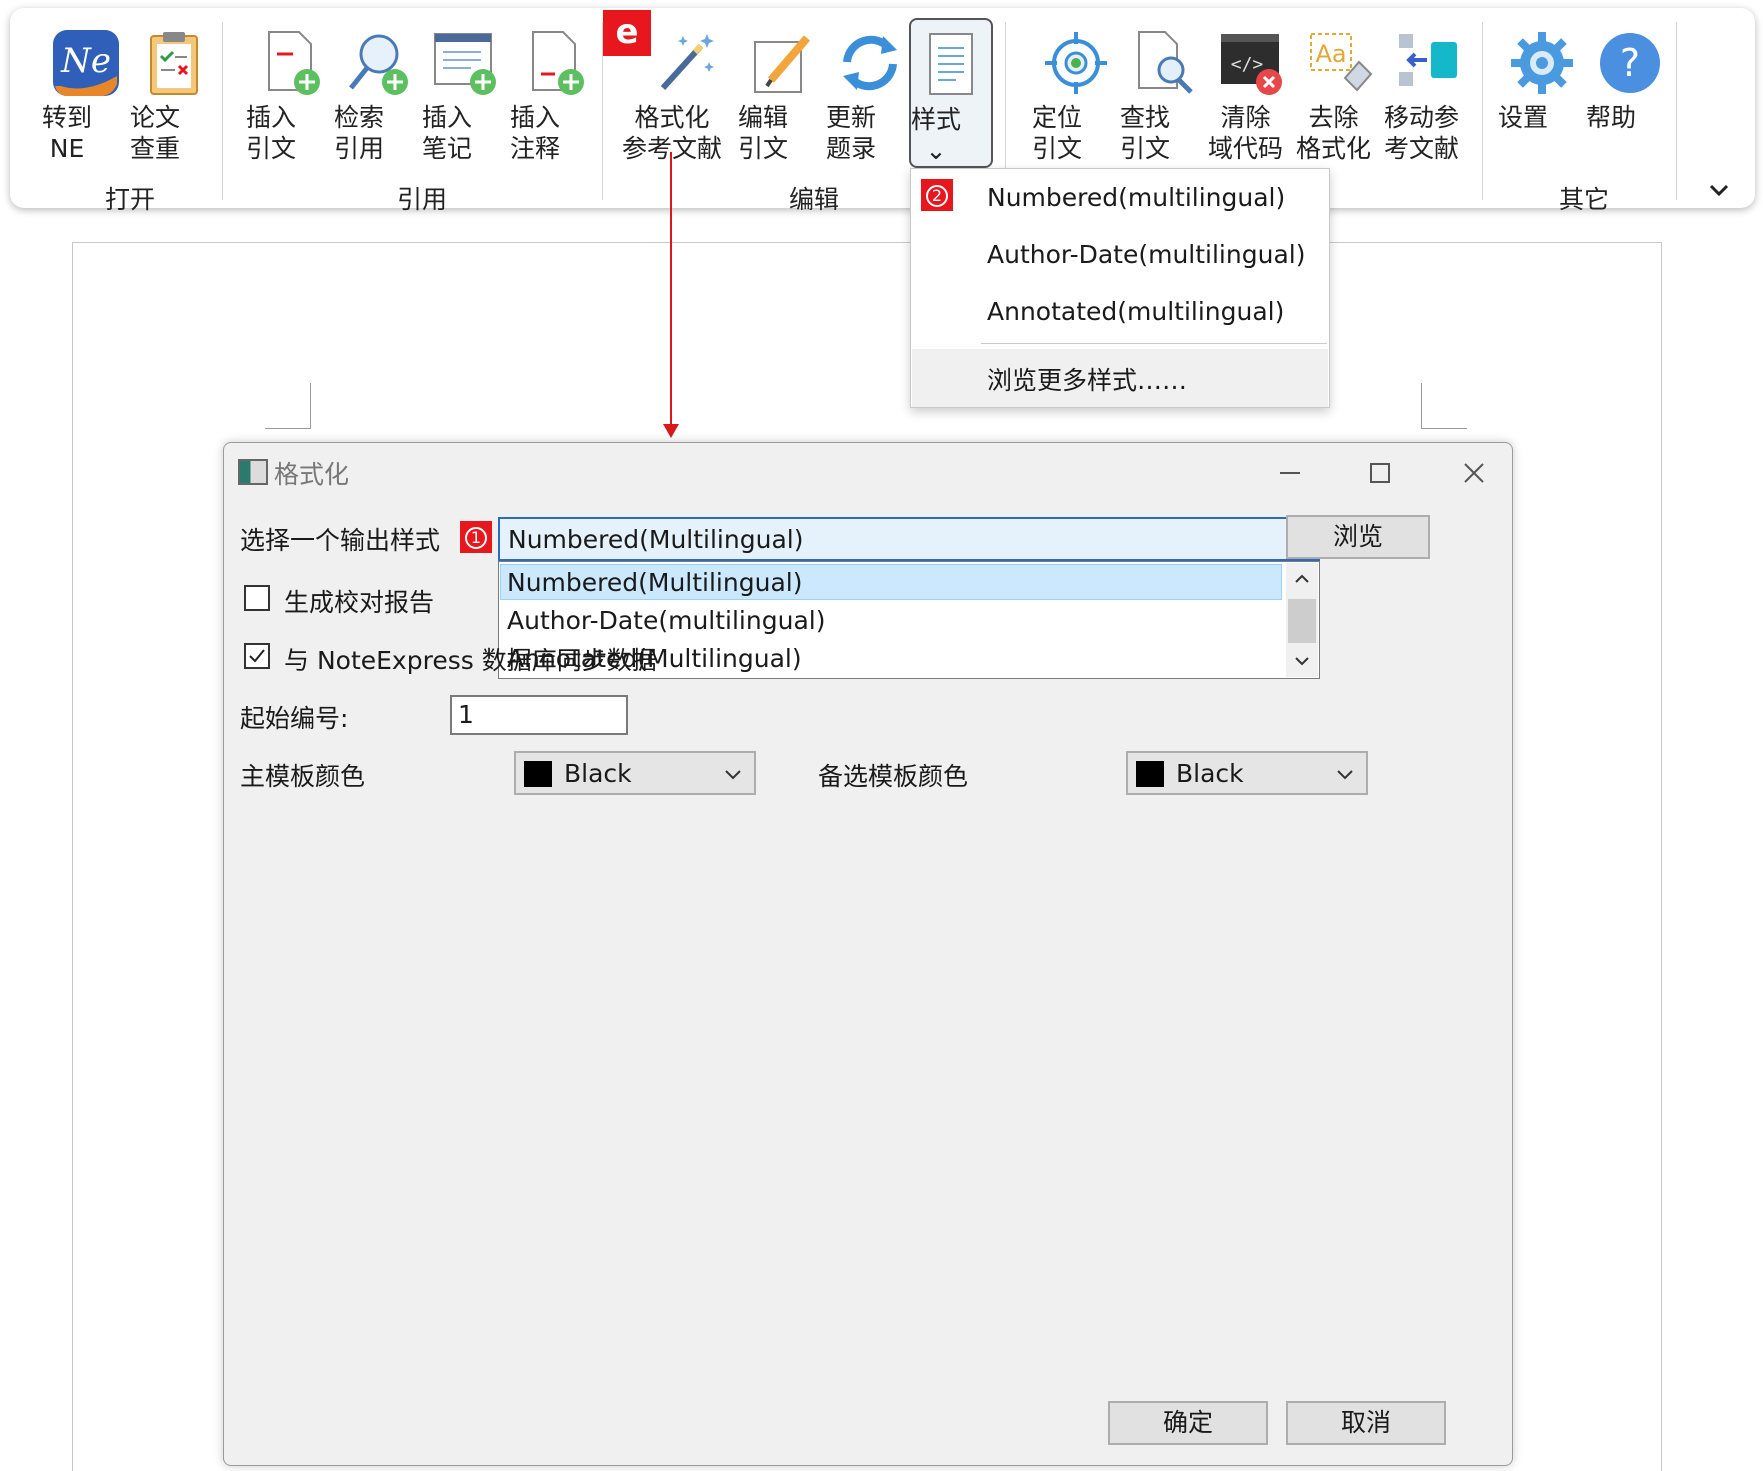 The image size is (1763, 1471). Describe the element at coordinates (598, 773) in the screenshot. I see `main-template-color-value: Black` at that location.